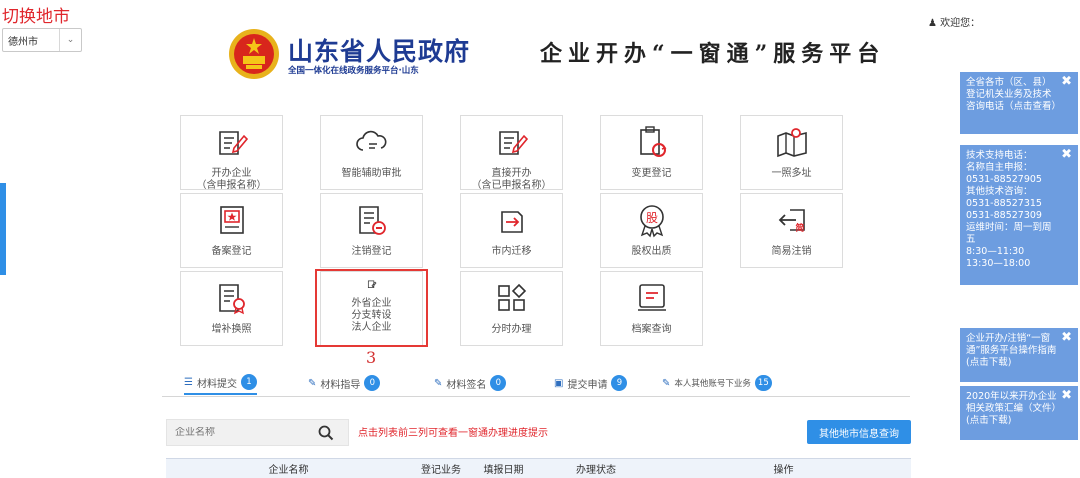  Describe the element at coordinates (23, 42) in the screenshot. I see `city-select-value: 德州市` at that location.